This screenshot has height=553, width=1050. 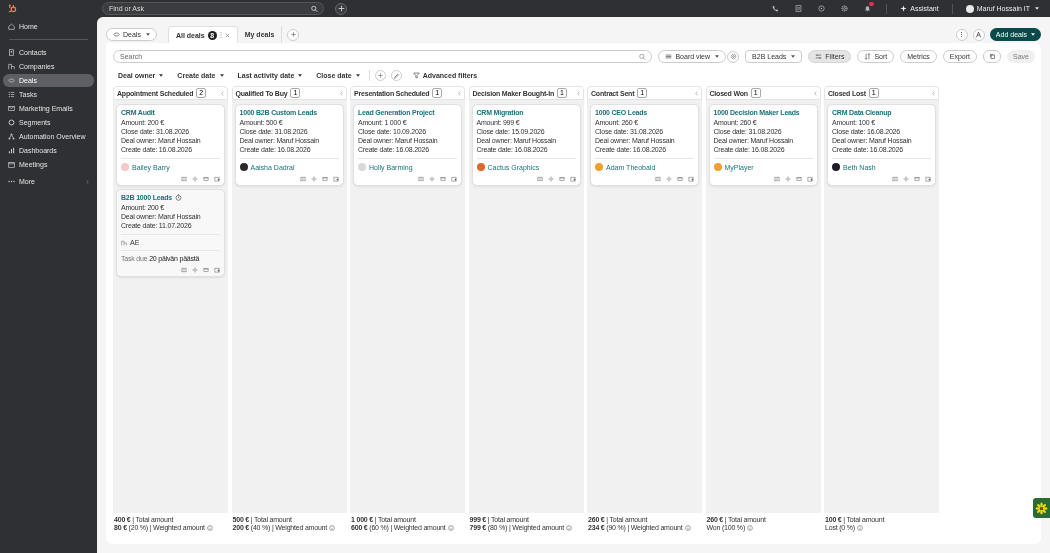 I want to click on ellipsis-icon, so click(x=11, y=181).